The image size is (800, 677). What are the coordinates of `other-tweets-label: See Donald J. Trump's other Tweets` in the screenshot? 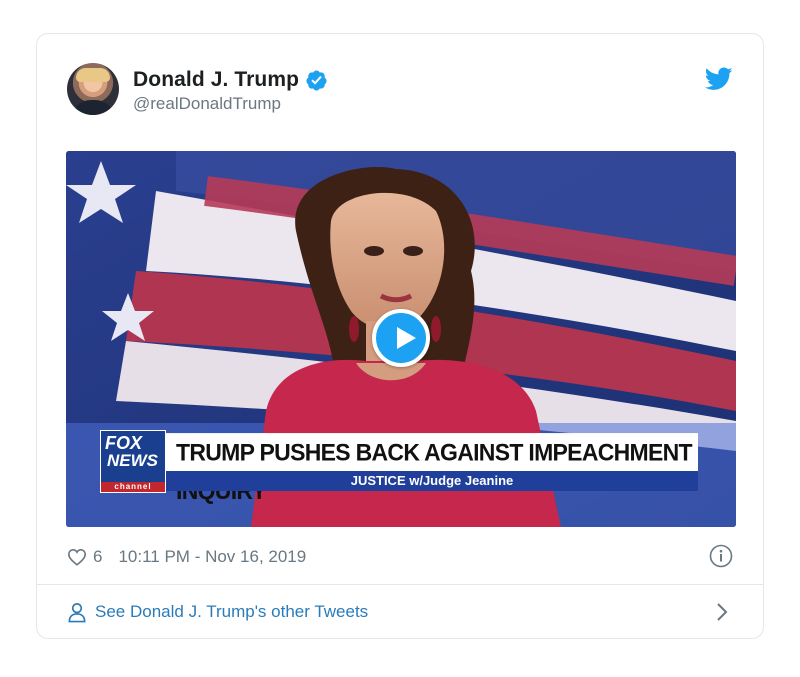 It's located at (231, 612).